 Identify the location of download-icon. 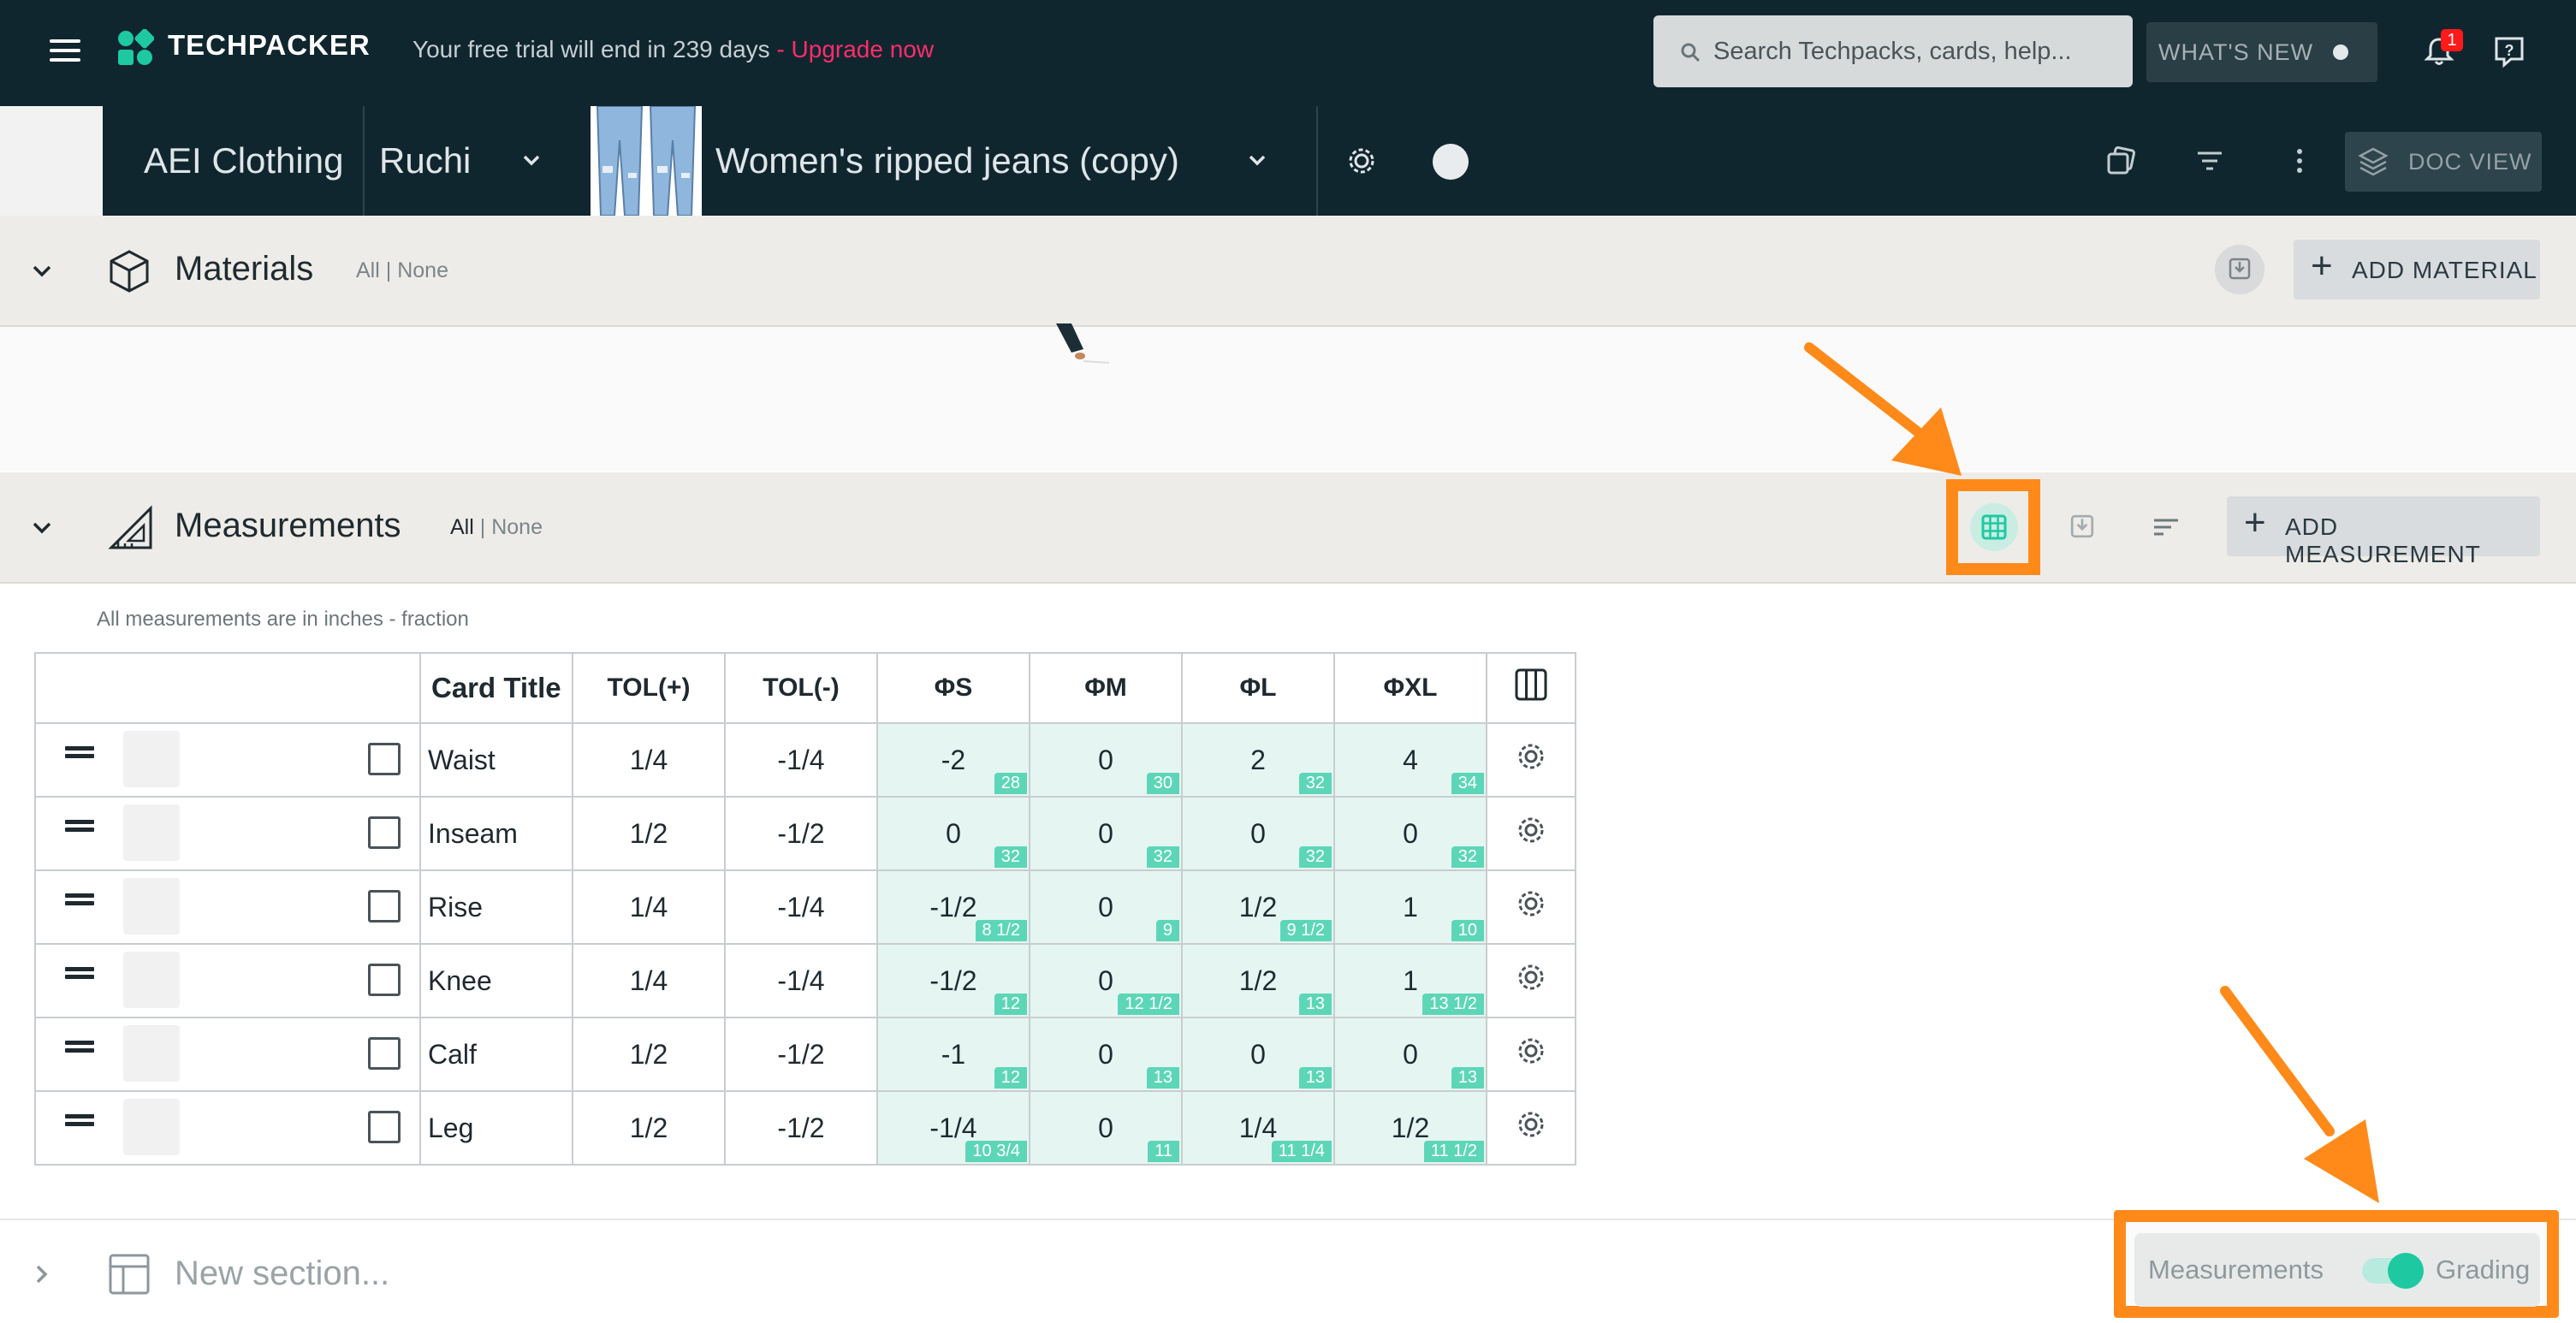
(2082, 526).